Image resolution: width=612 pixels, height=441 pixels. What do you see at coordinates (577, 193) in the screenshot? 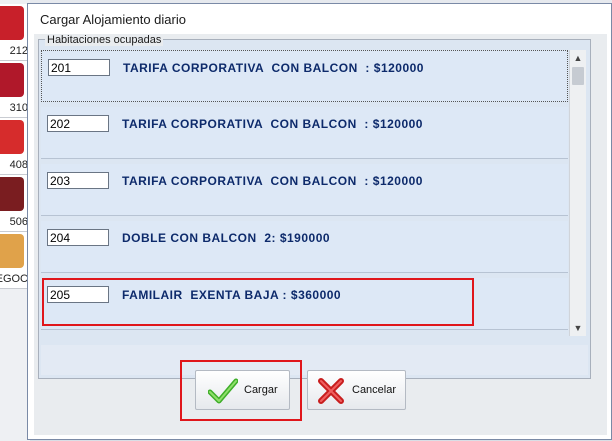
I see `room-list-scrollbar: ▲ ▼` at bounding box center [577, 193].